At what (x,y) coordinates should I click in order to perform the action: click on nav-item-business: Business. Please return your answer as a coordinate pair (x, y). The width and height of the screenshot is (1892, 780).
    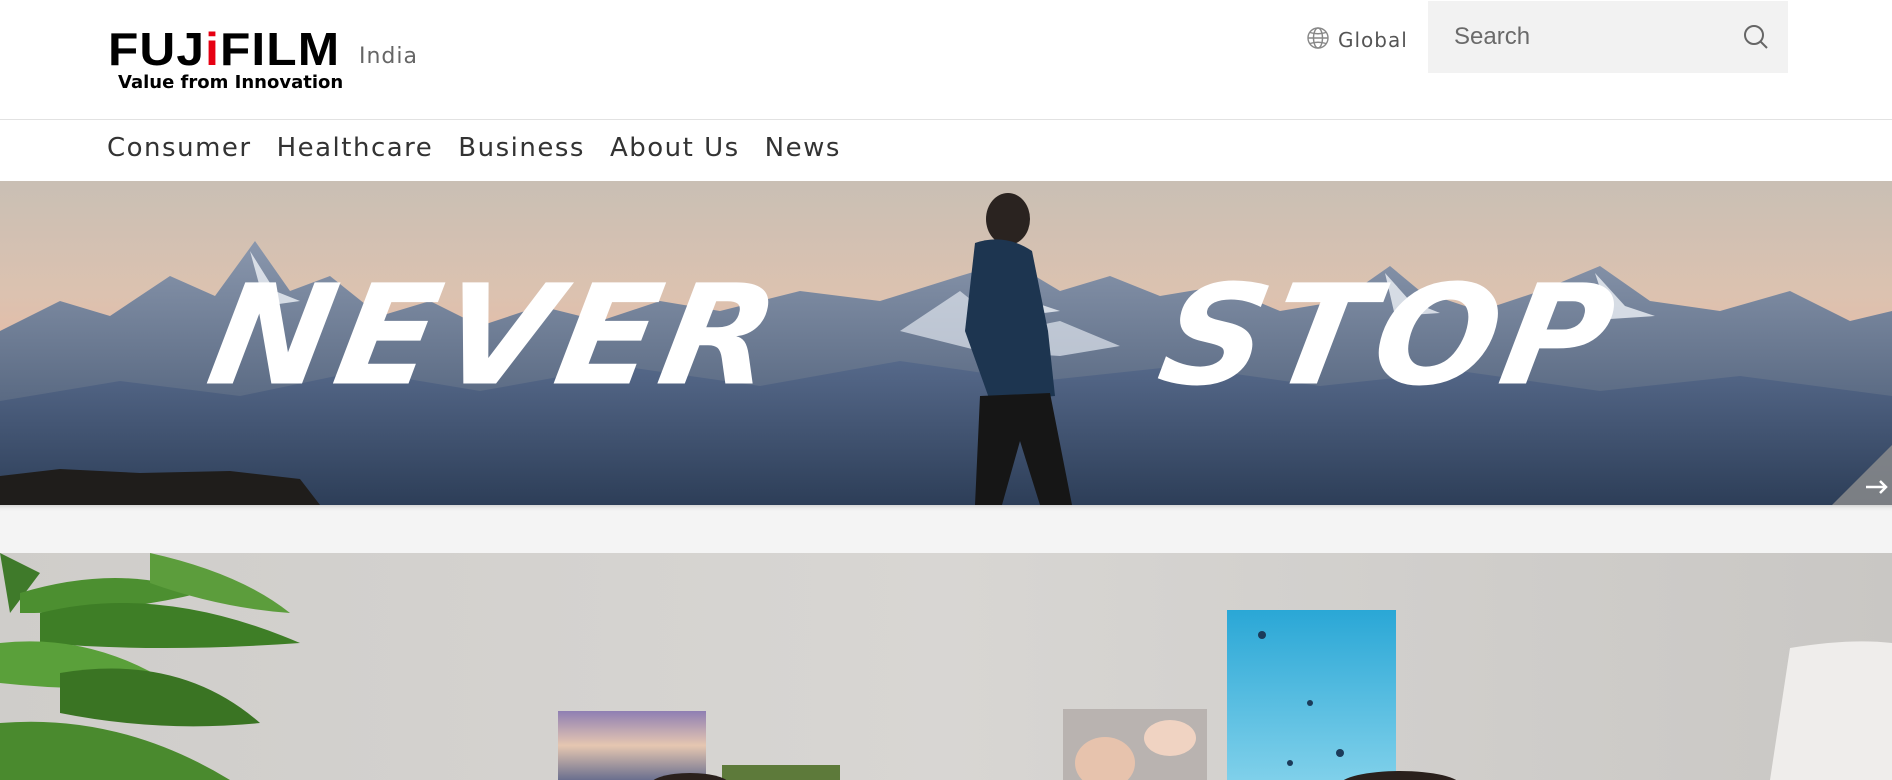
    Looking at the image, I should click on (521, 148).